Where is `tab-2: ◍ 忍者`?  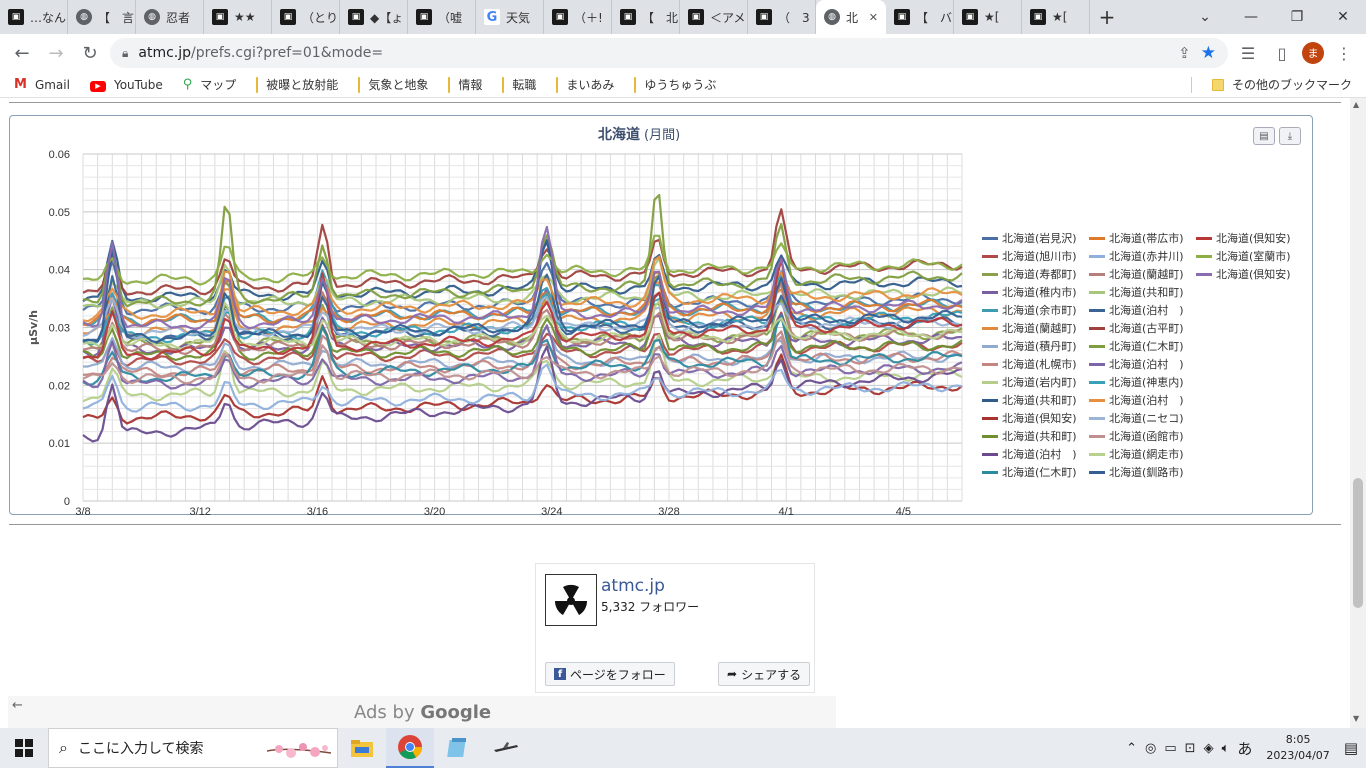
tab-2: ◍ 忍者 is located at coordinates (170, 17).